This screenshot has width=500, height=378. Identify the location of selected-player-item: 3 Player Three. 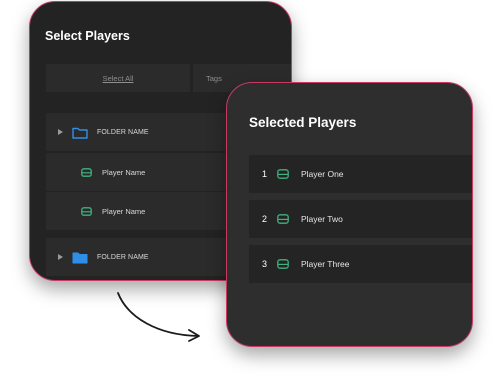
(360, 264).